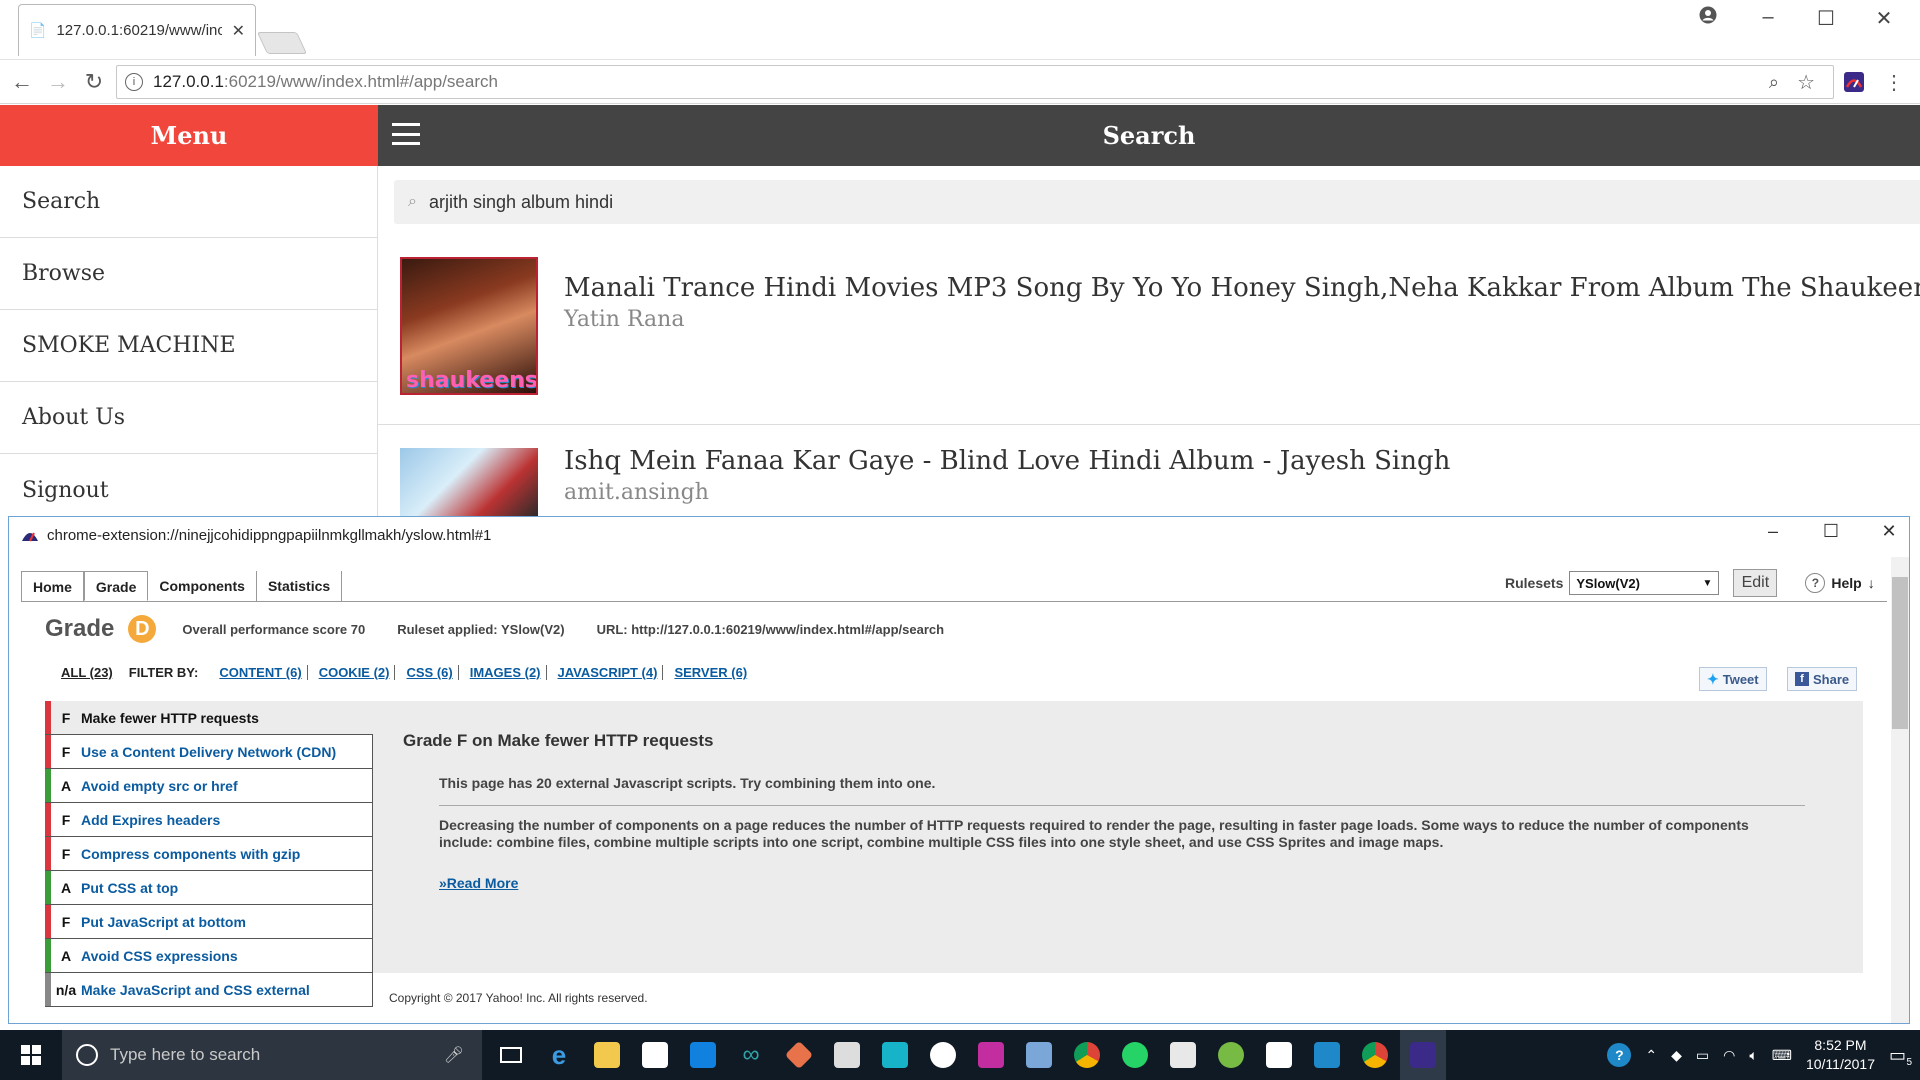 The height and width of the screenshot is (1080, 1920). Describe the element at coordinates (521, 201) in the screenshot. I see `search-value: arjith singh album hindi` at that location.